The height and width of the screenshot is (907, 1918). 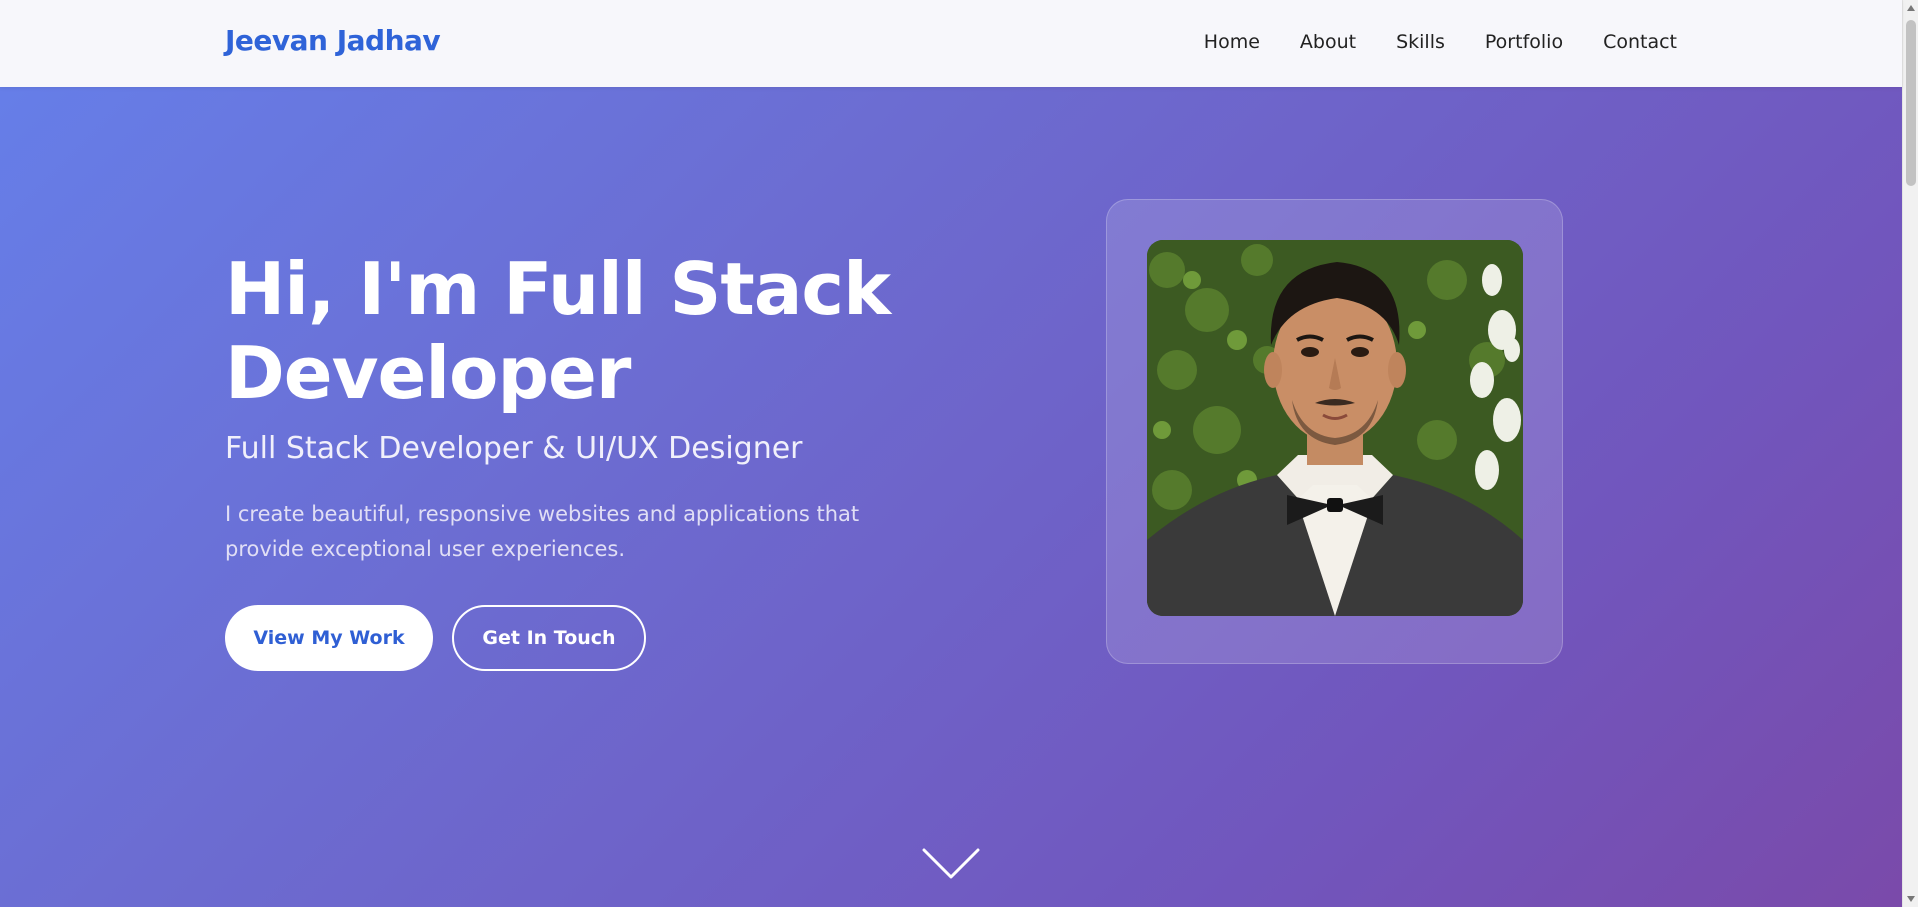 I want to click on profile-photo-card, so click(x=1334, y=431).